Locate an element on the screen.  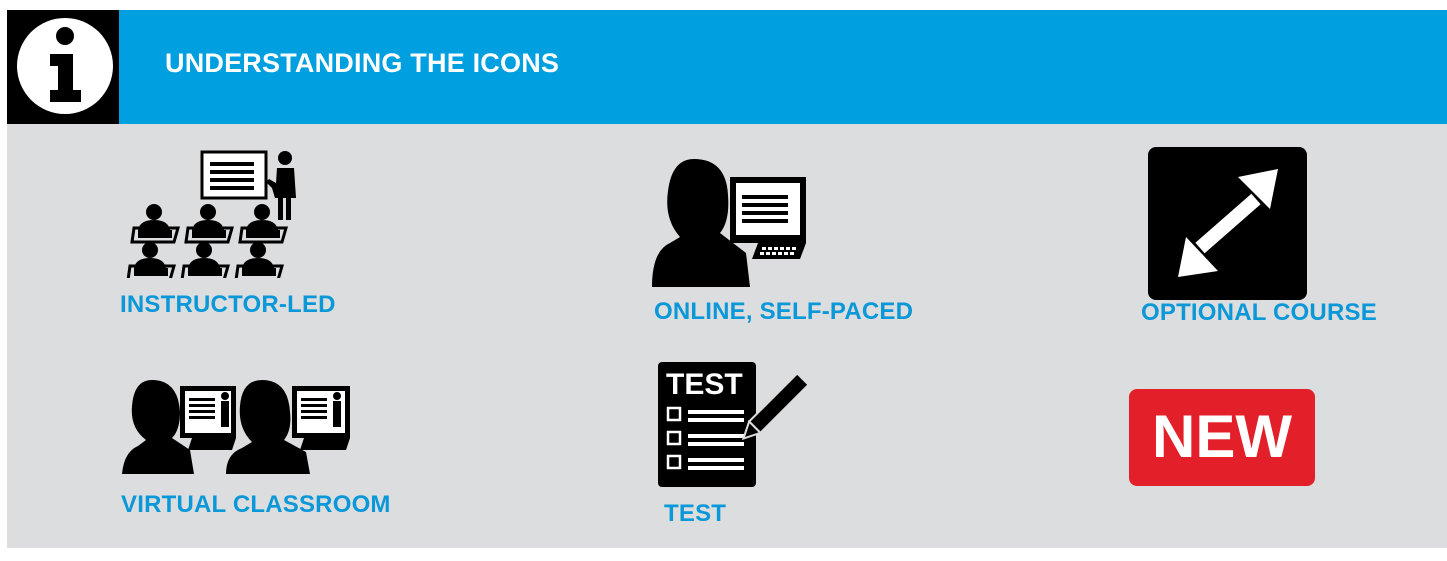
optional-course-icon is located at coordinates (1228, 223).